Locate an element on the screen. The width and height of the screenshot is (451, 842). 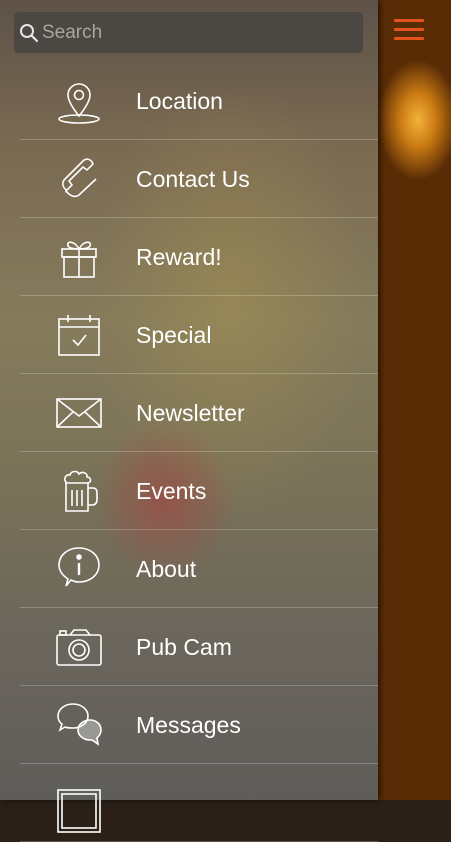
menu-item-label: About is located at coordinates (166, 568).